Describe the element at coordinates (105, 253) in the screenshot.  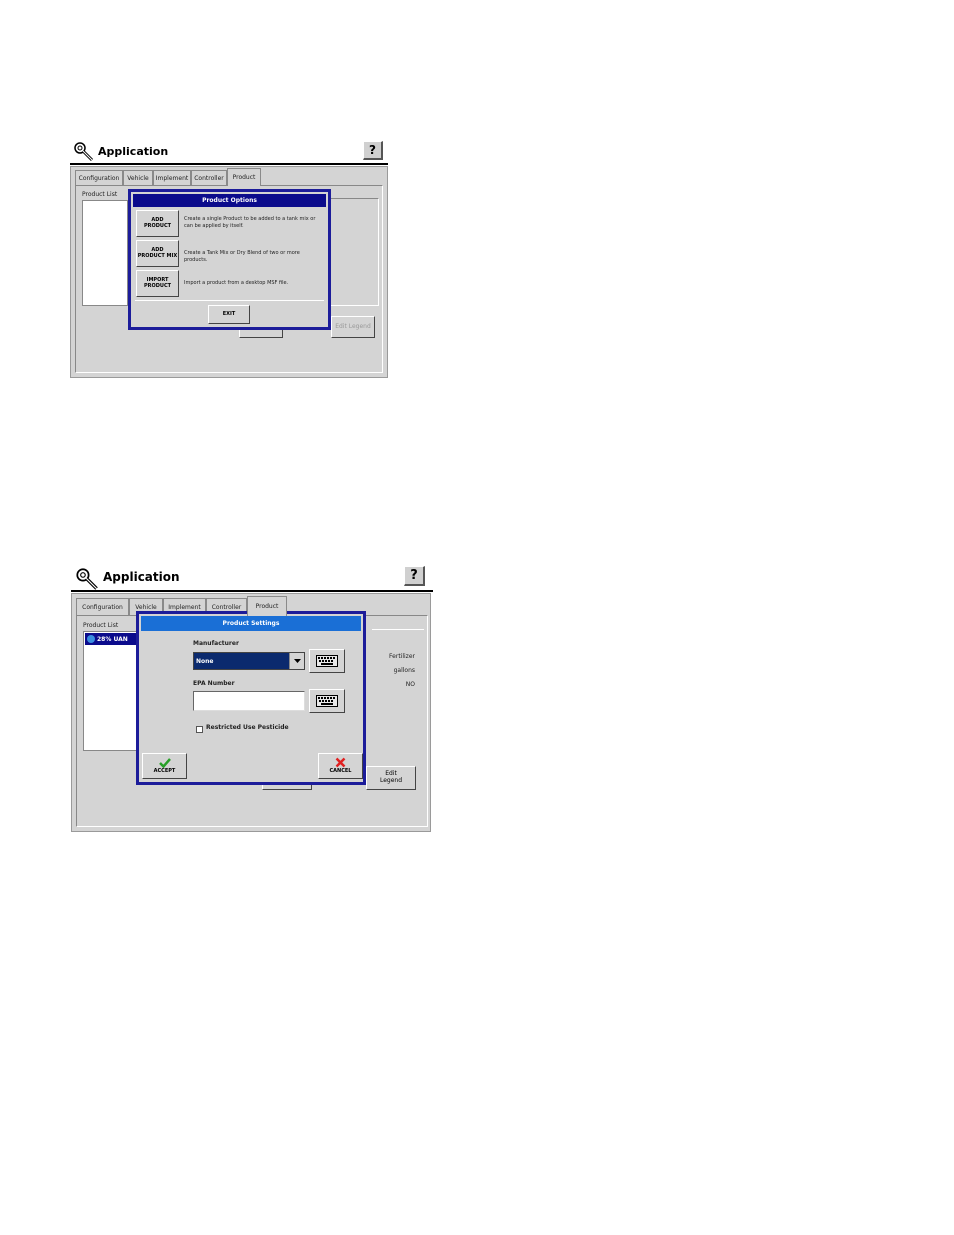
I see `product-list` at that location.